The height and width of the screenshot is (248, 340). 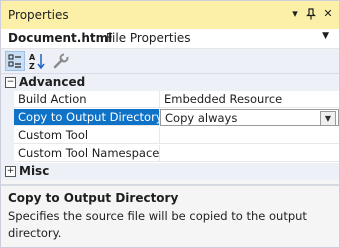 I want to click on property-row-custom-tool-namespace: Custom Tool Namespace, so click(x=170, y=154).